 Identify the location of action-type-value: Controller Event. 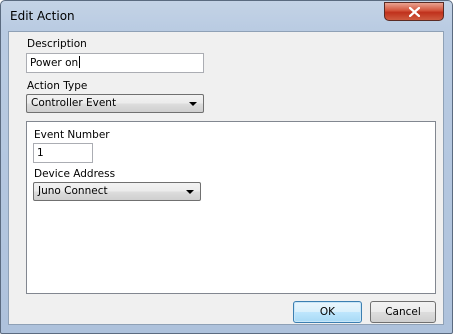
(74, 103).